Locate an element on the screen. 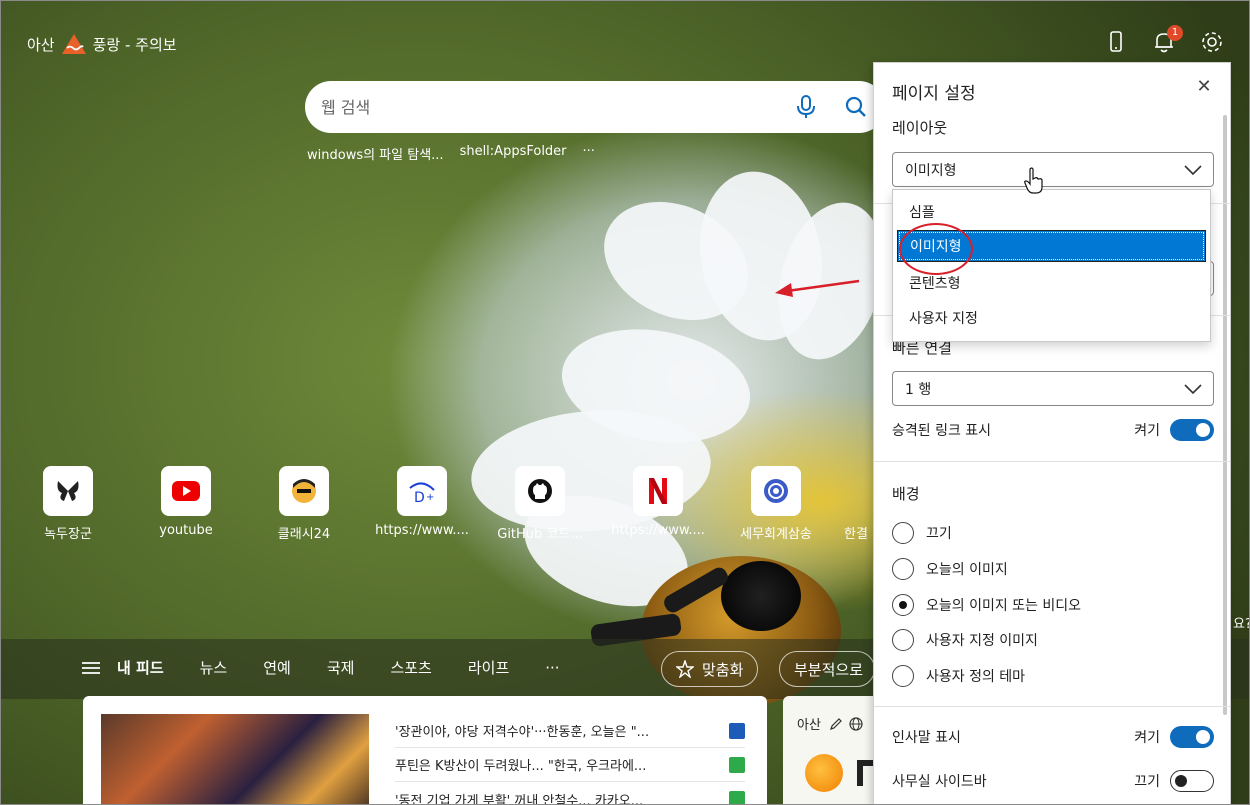 The image size is (1250, 805). layout-label: 레이아웃 is located at coordinates (920, 128).